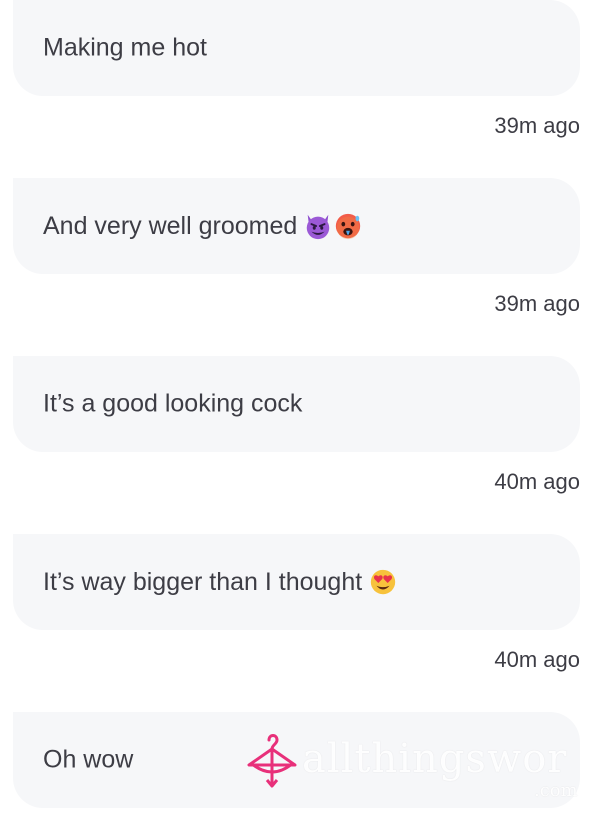 Image resolution: width=600 pixels, height=815 pixels. I want to click on message-body: It’s way bigger than I thought, so click(203, 581).